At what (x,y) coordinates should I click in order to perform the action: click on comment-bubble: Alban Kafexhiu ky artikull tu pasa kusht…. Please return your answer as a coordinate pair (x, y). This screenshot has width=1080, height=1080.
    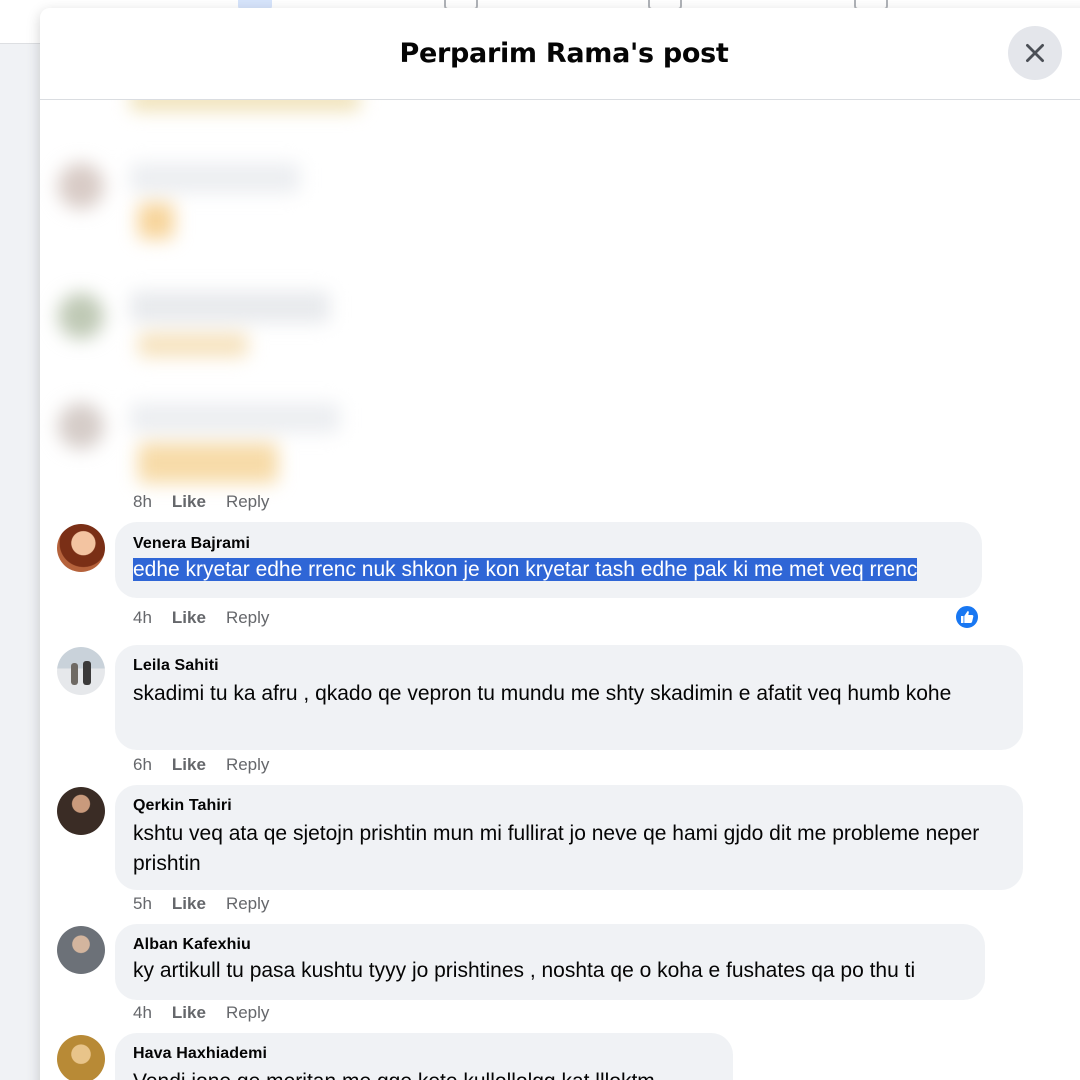
    Looking at the image, I should click on (550, 962).